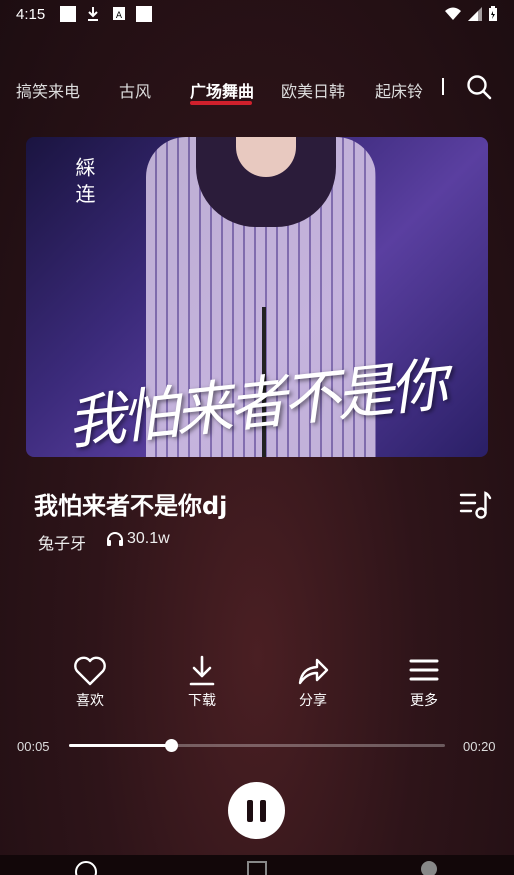 This screenshot has width=514, height=875. Describe the element at coordinates (120, 745) in the screenshot. I see `progress-fill` at that location.